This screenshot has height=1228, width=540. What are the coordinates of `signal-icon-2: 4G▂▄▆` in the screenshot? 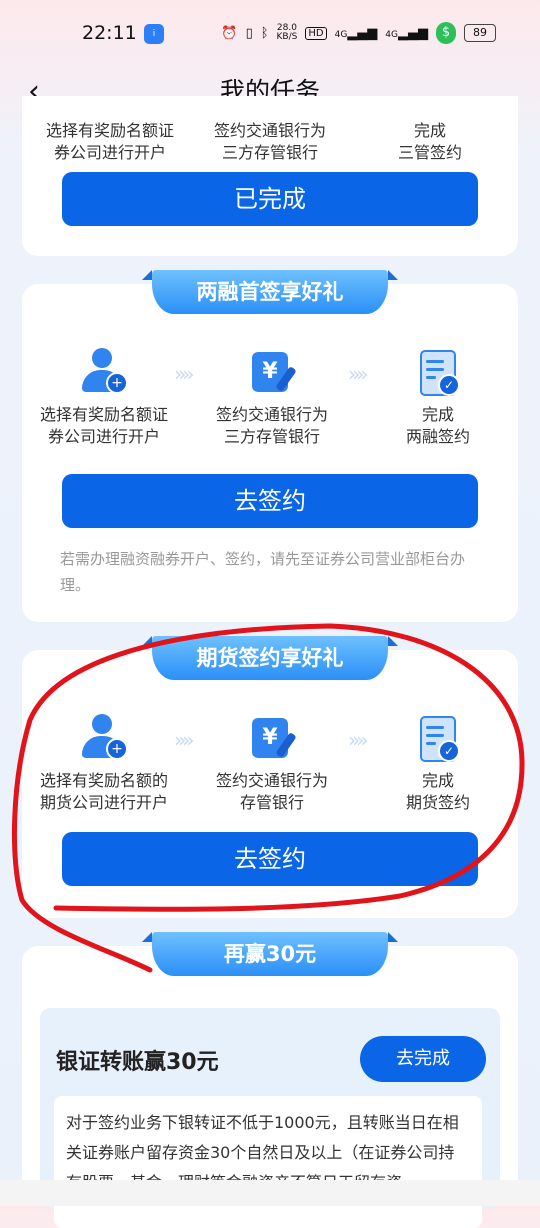 It's located at (406, 33).